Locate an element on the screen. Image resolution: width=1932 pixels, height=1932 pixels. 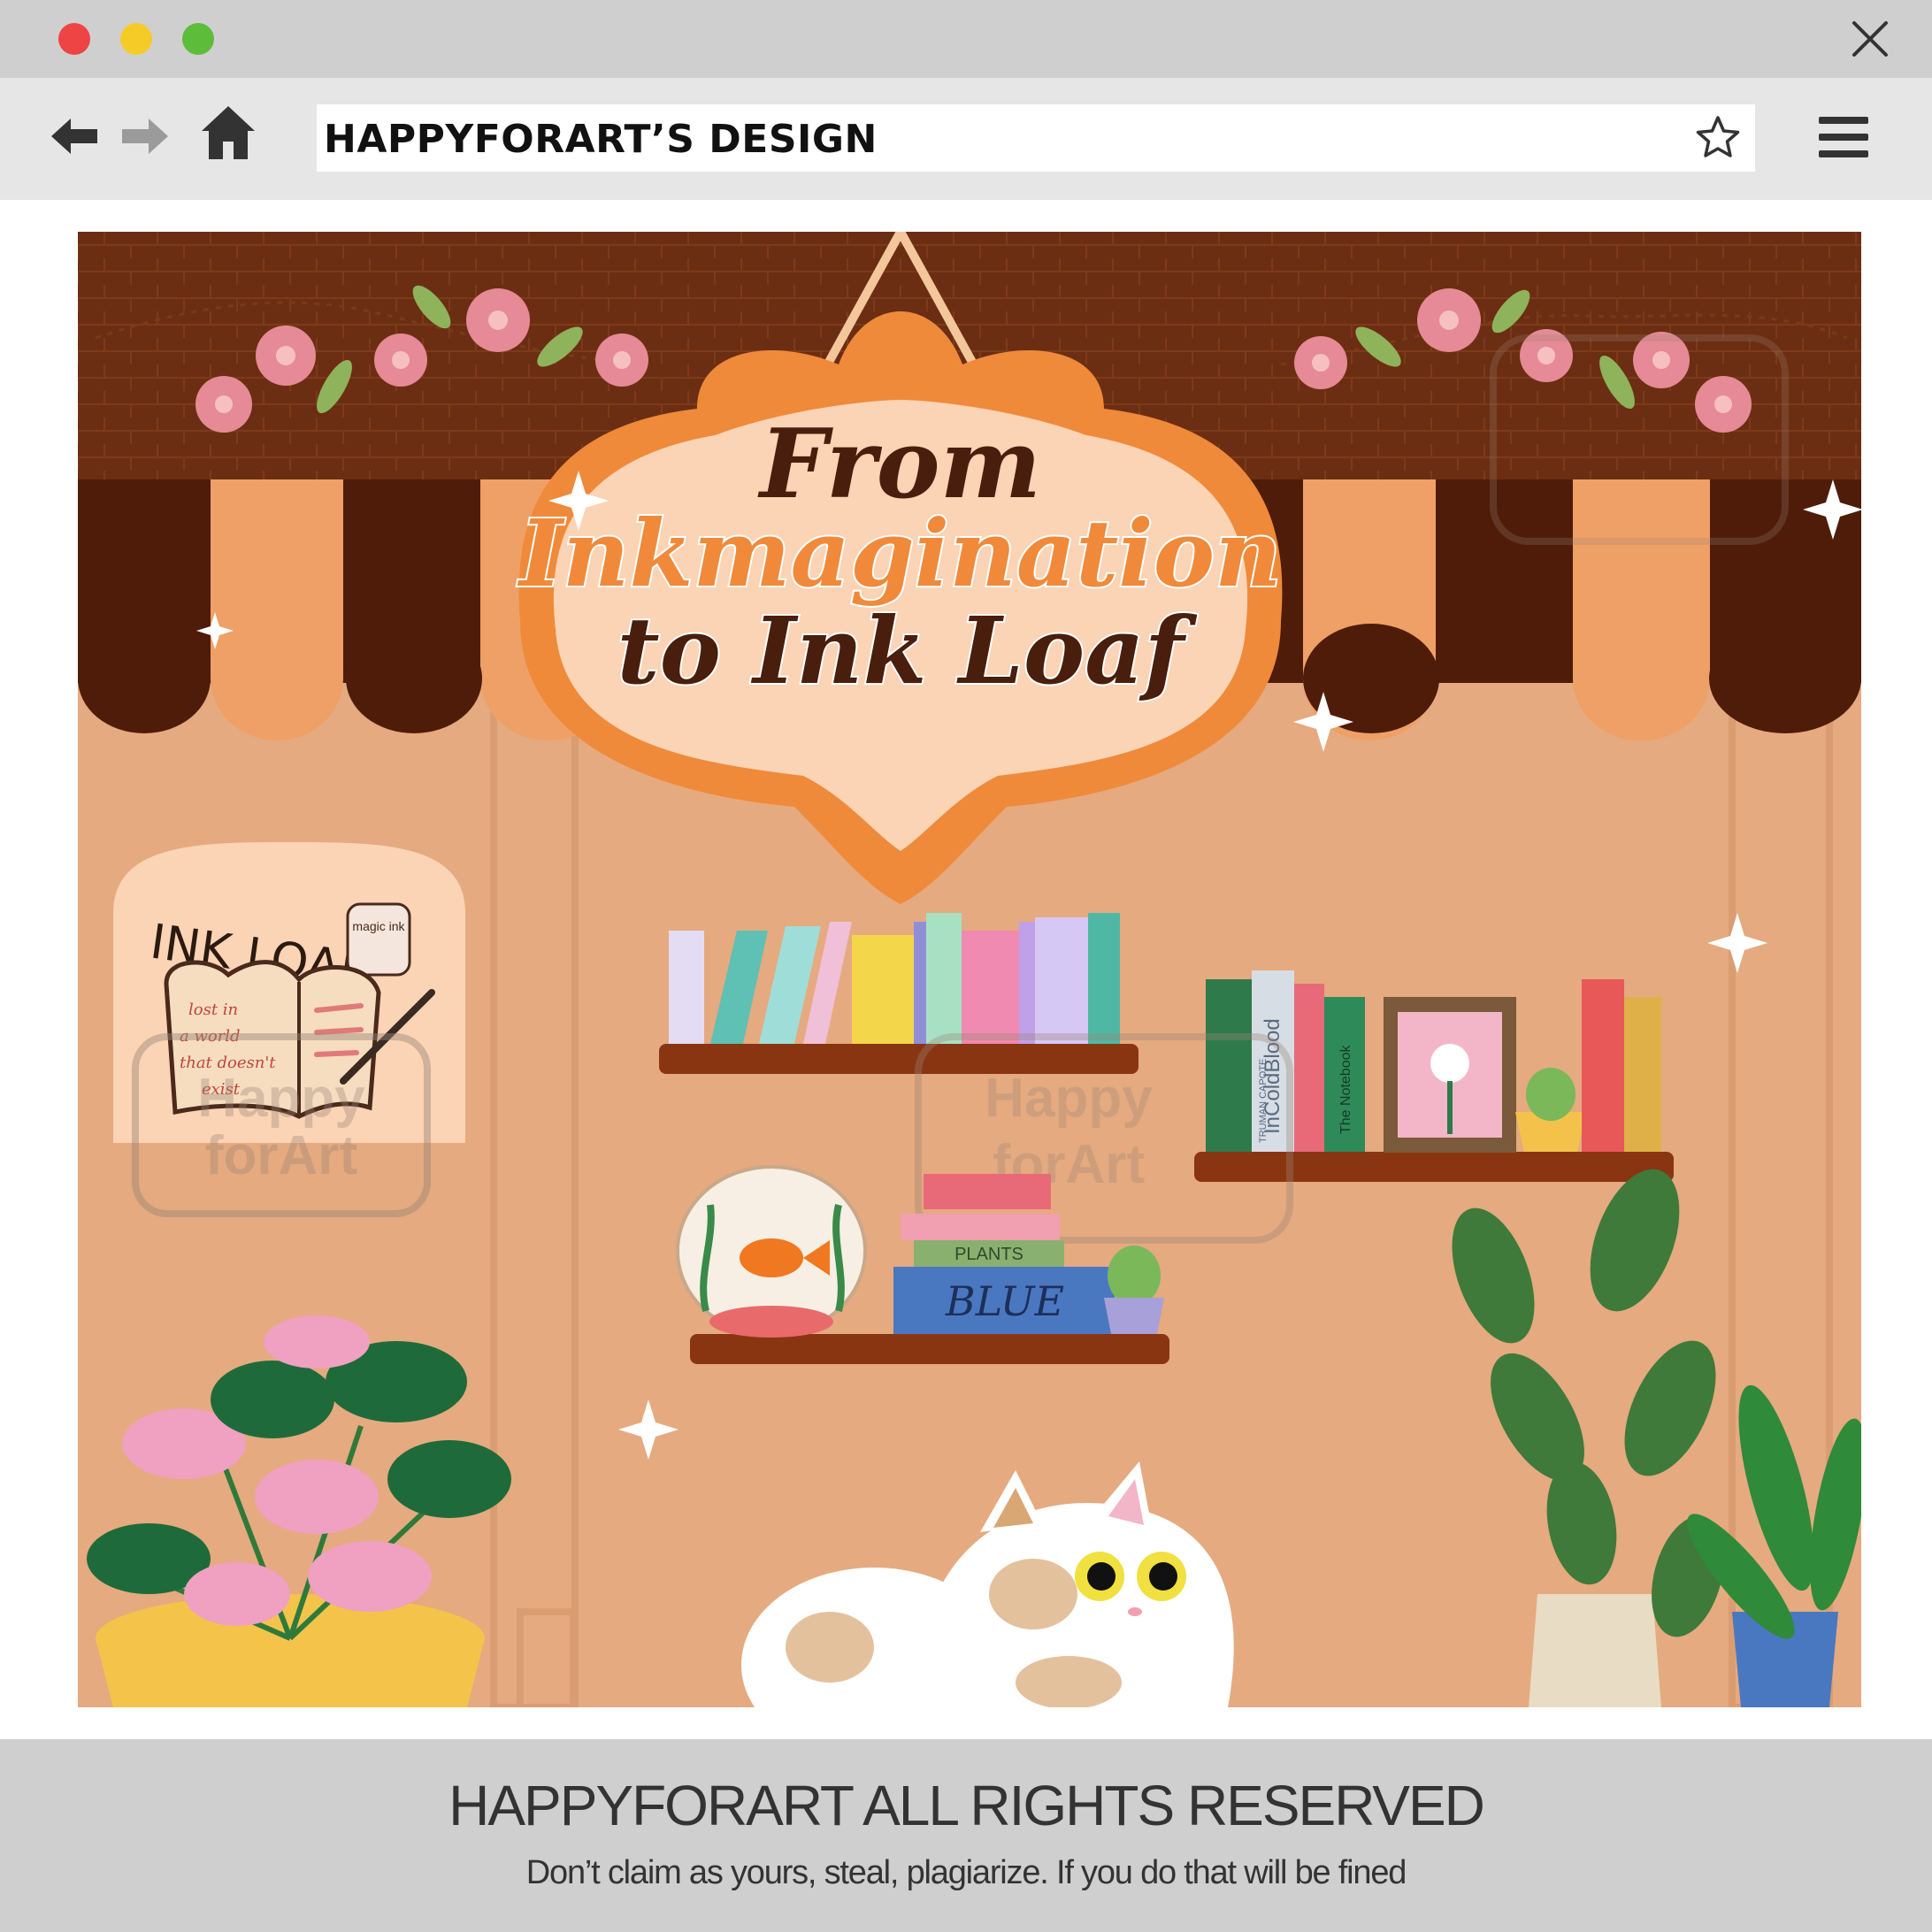
browser-toolbar: HAPPYFORART’S DESIGN is located at coordinates (966, 139).